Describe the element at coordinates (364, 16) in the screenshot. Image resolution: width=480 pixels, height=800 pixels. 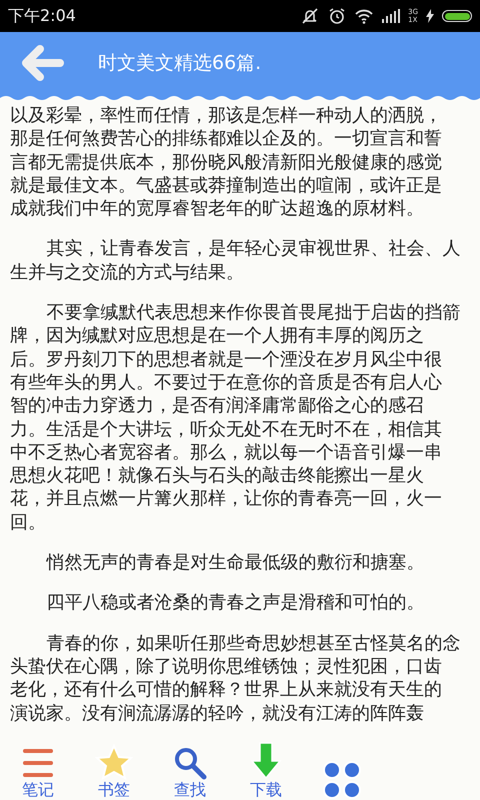
I see `wifi-icon` at that location.